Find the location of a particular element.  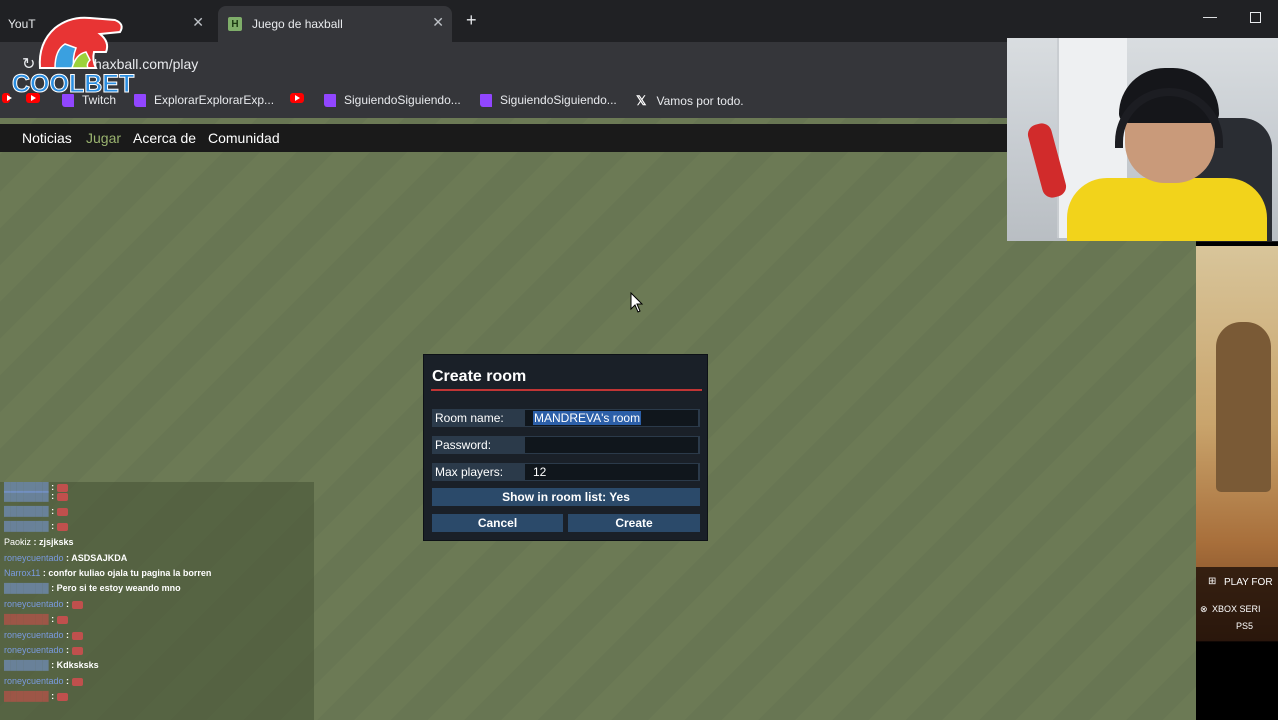

chat-message: ███████ : Kdksksks is located at coordinates (51, 665).